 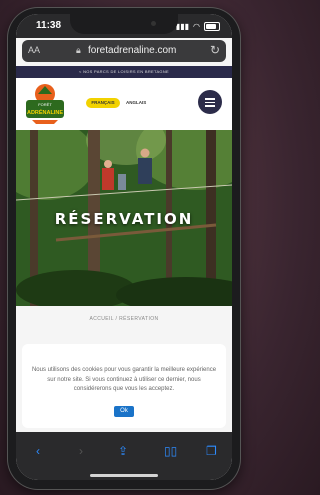 What do you see at coordinates (81, 451) in the screenshot?
I see `forward-icon: ›` at bounding box center [81, 451].